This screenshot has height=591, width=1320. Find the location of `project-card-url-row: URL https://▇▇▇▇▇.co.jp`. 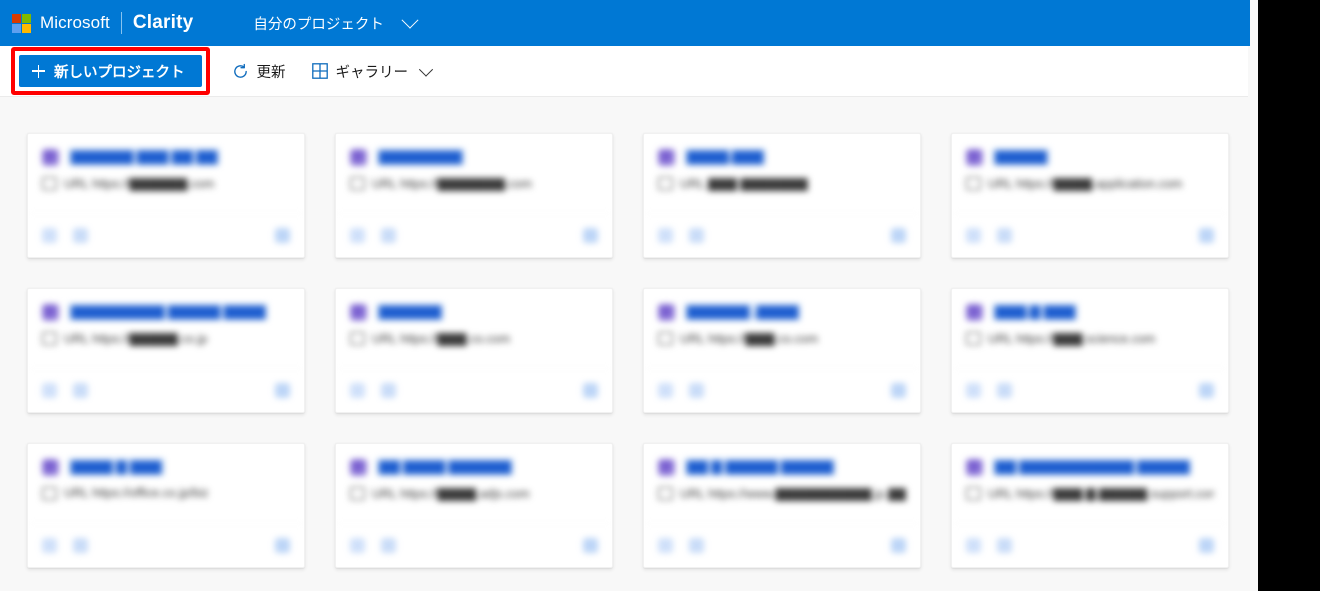

project-card-url-row: URL https://▇▇▇▇▇.co.jp is located at coordinates (166, 333).